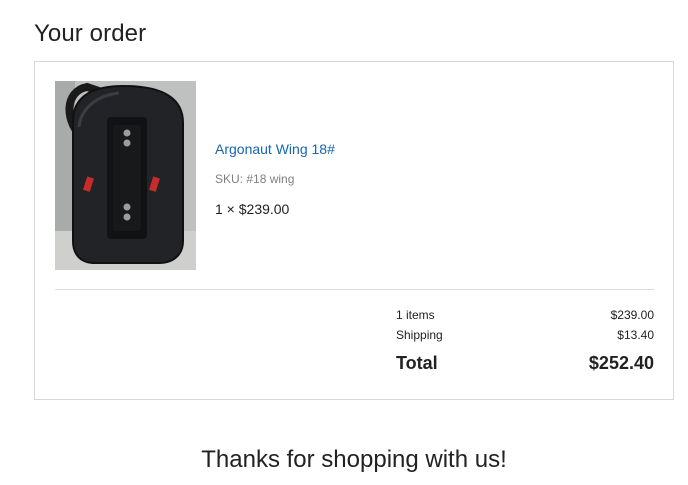 This screenshot has width=688, height=485. What do you see at coordinates (621, 363) in the screenshot?
I see `total-value: $252.40` at bounding box center [621, 363].